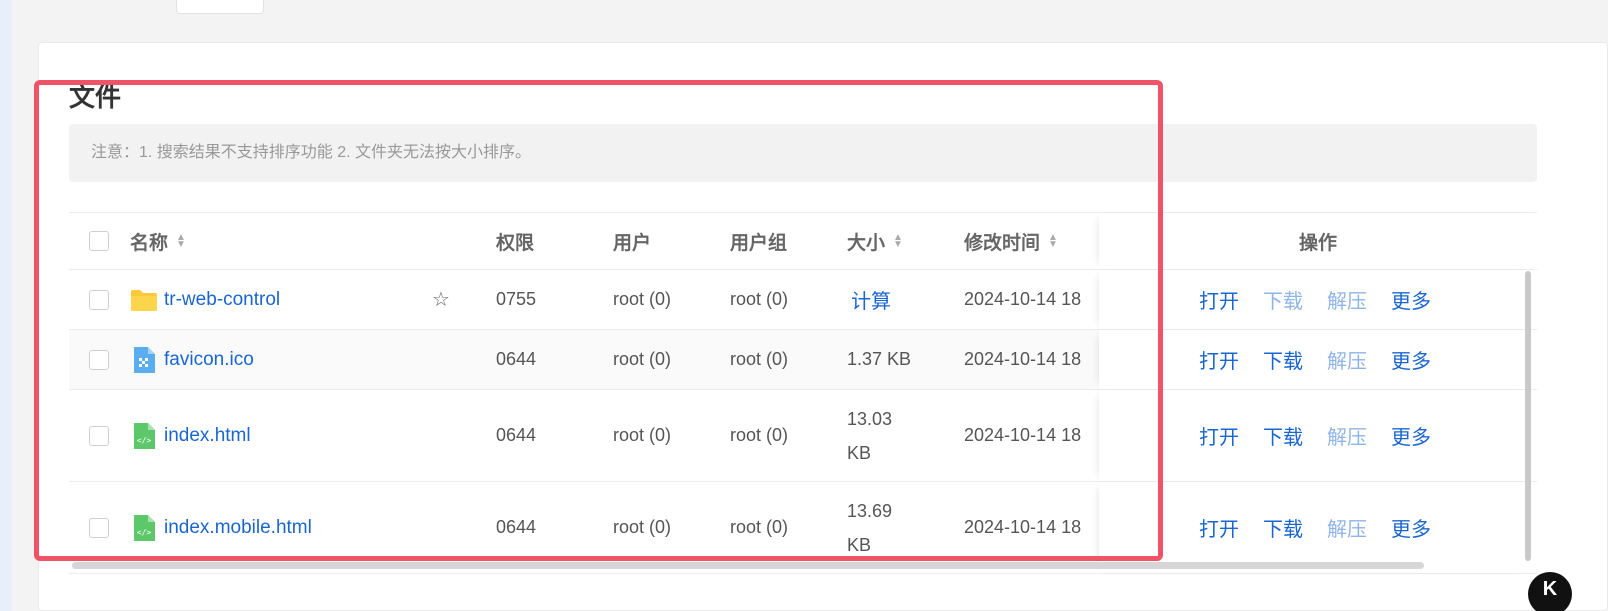 The width and height of the screenshot is (1608, 611). I want to click on file-name-cell: favicon.ico, so click(192, 359).